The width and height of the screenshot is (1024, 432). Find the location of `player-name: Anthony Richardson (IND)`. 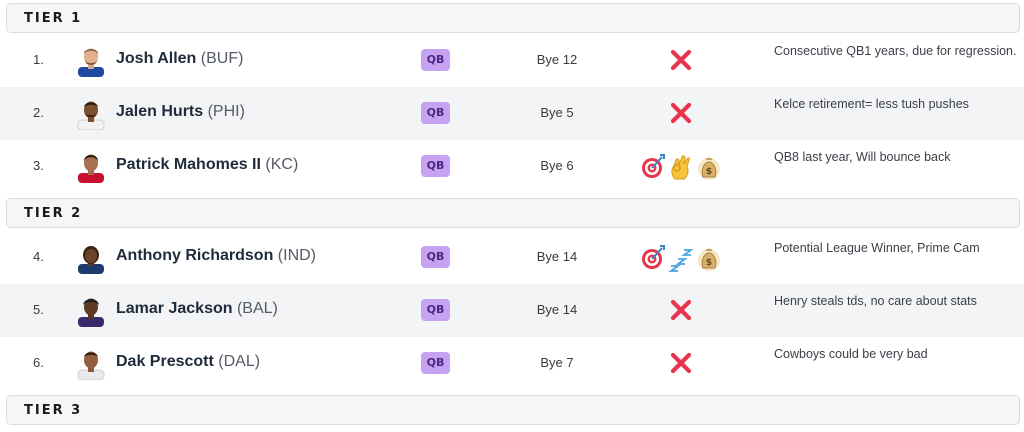

player-name: Anthony Richardson (IND) is located at coordinates (216, 256).